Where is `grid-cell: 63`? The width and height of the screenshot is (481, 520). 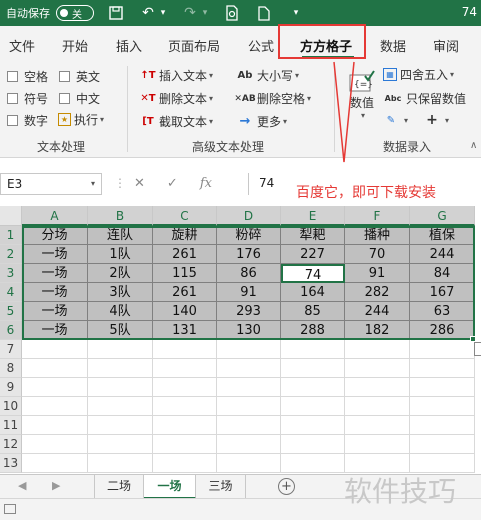
grid-cell: 63 is located at coordinates (442, 311).